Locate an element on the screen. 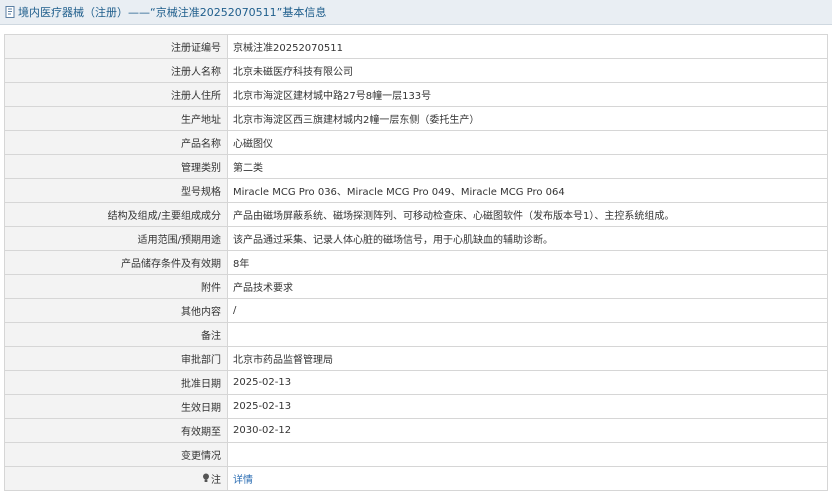 The width and height of the screenshot is (832, 499). field-label: 结构及组成/主要组成成分 is located at coordinates (116, 214).